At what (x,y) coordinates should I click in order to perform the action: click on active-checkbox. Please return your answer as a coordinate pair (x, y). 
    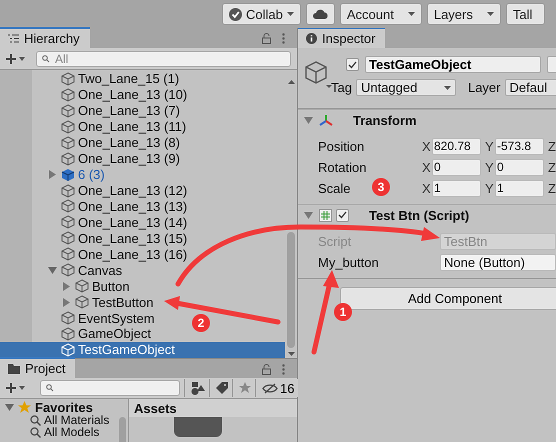
    Looking at the image, I should click on (352, 64).